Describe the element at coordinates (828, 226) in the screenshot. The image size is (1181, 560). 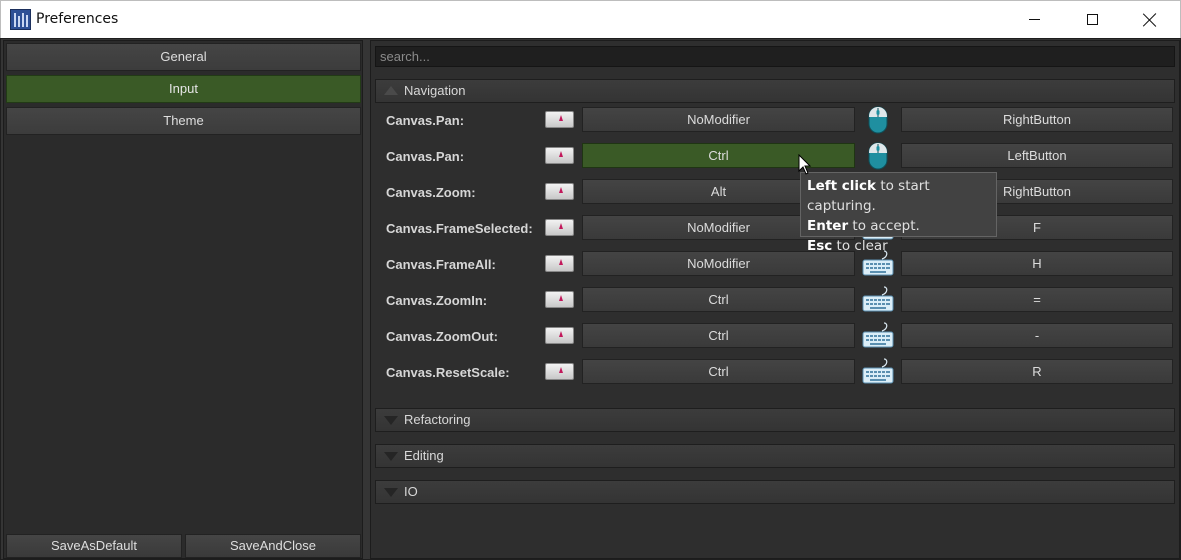
I see `tooltip-bold: Enter` at that location.